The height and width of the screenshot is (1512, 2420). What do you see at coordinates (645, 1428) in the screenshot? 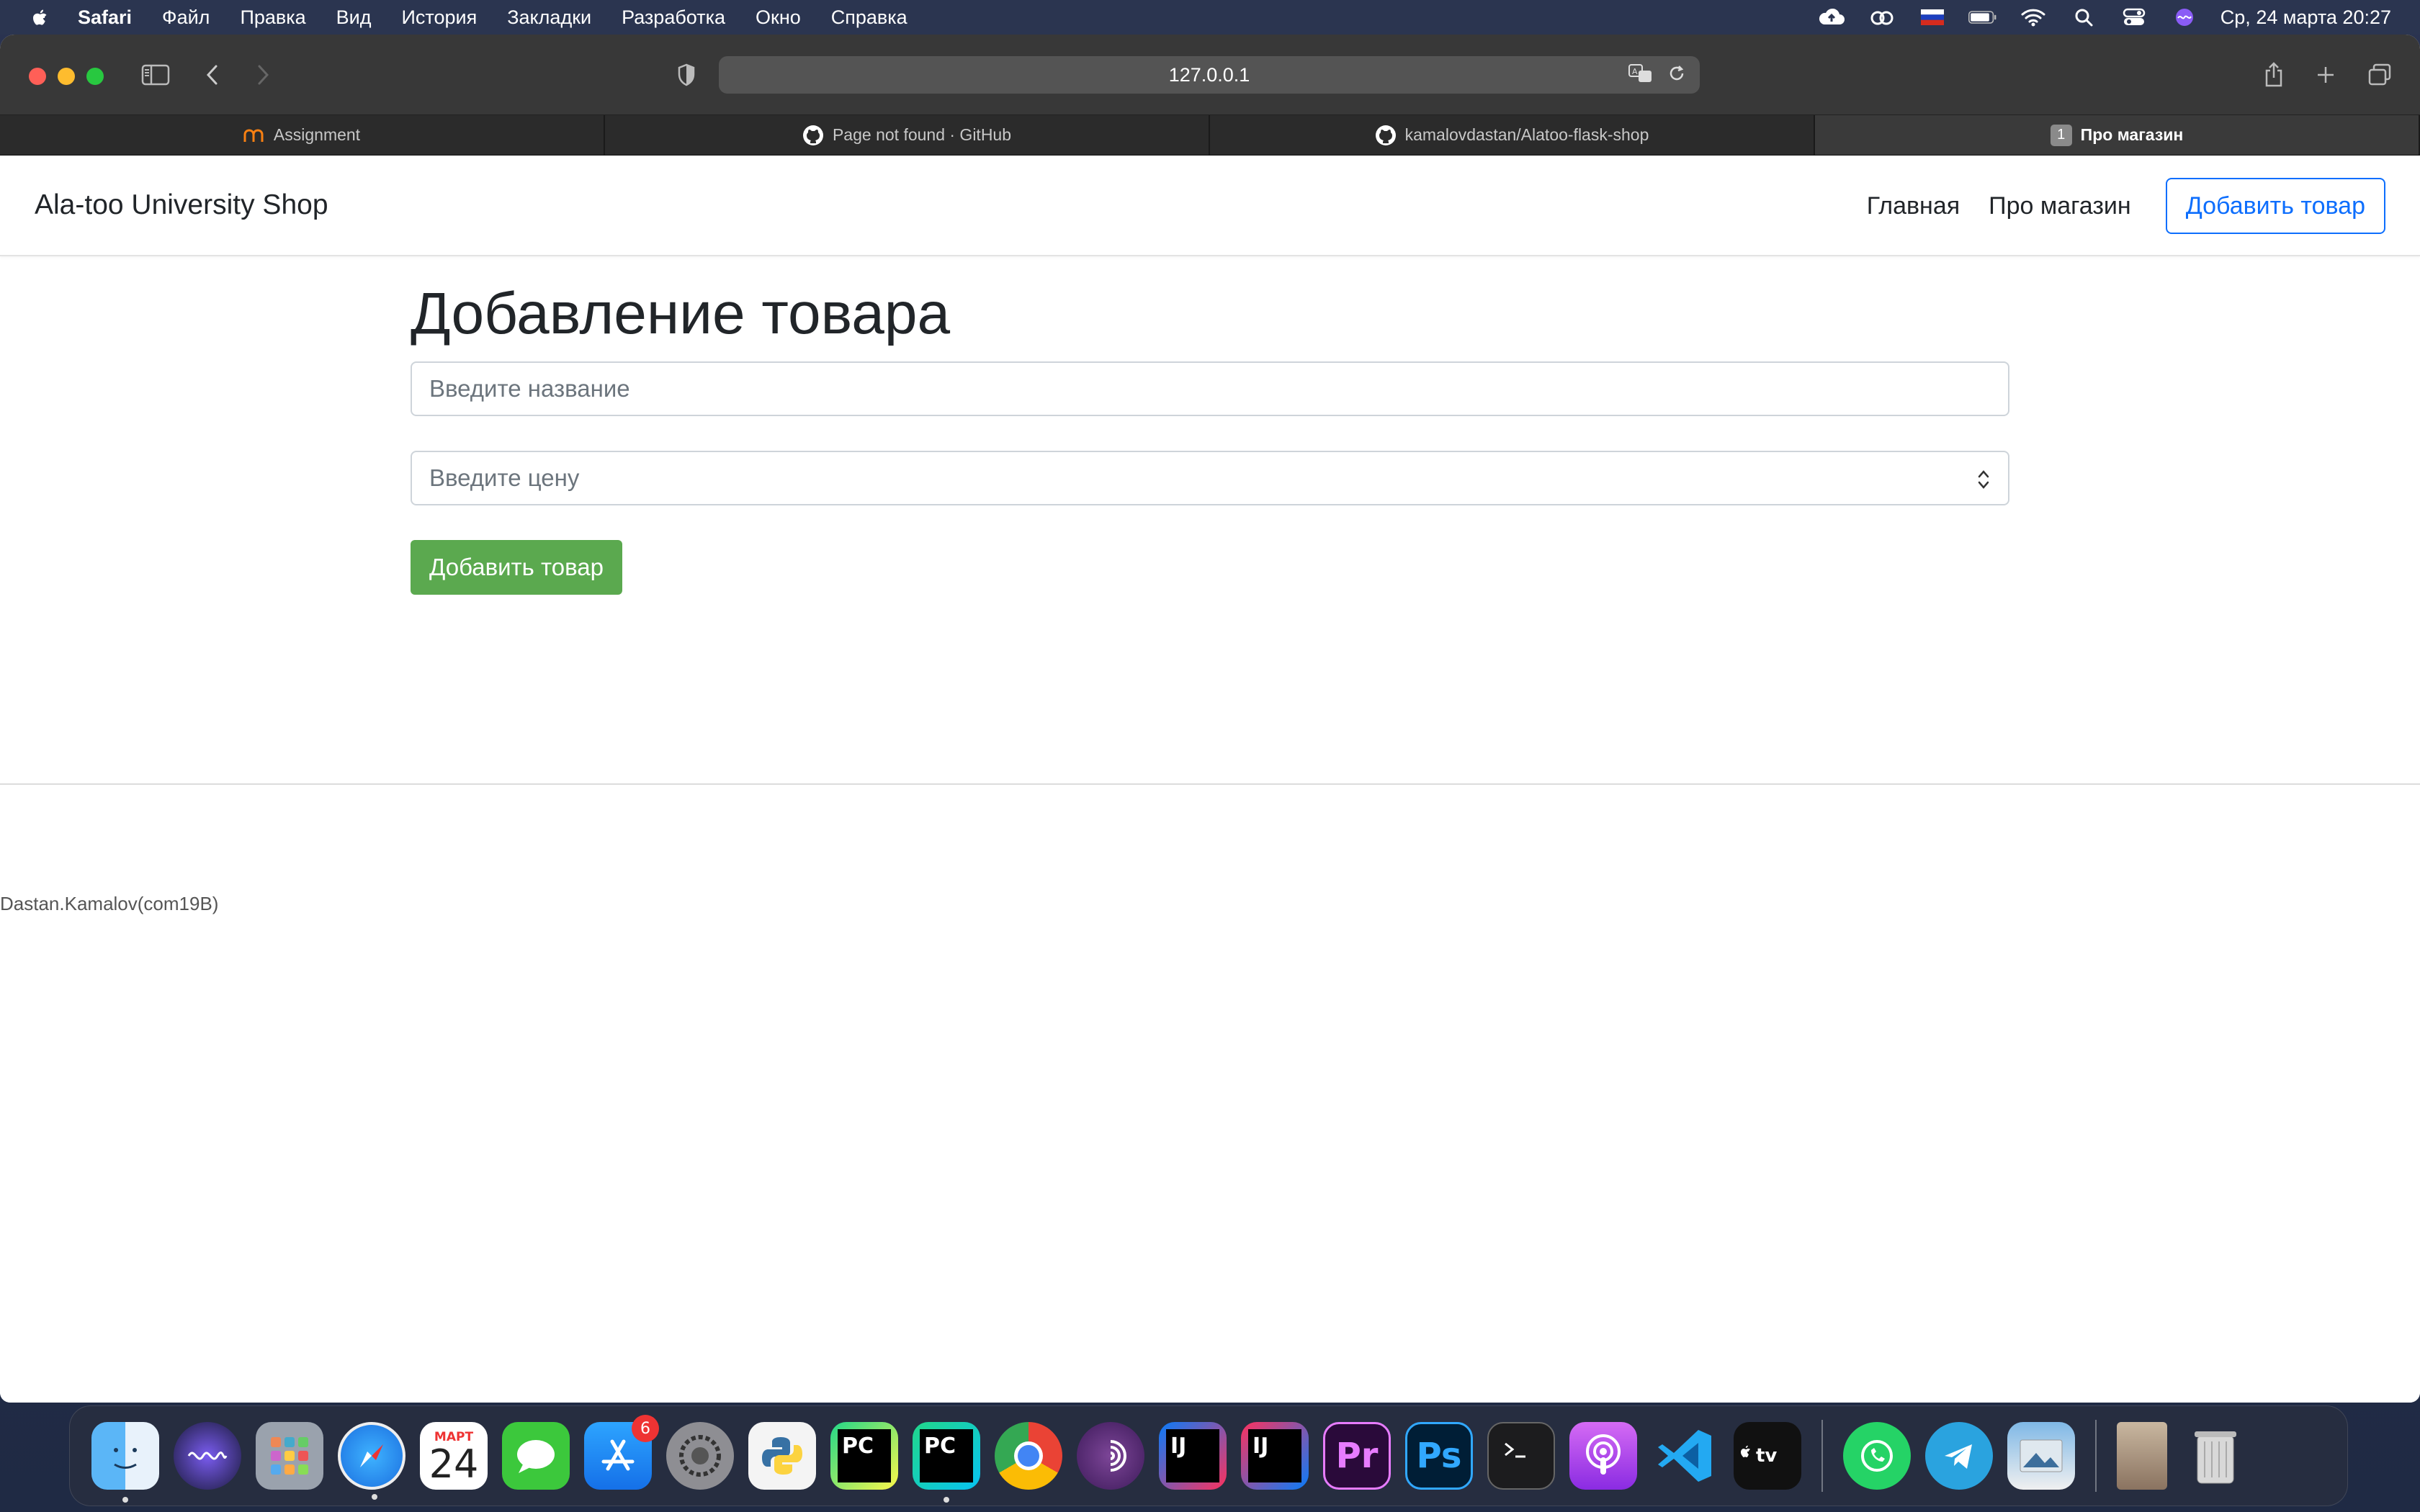
I see `app-store-update-badge: 6` at bounding box center [645, 1428].